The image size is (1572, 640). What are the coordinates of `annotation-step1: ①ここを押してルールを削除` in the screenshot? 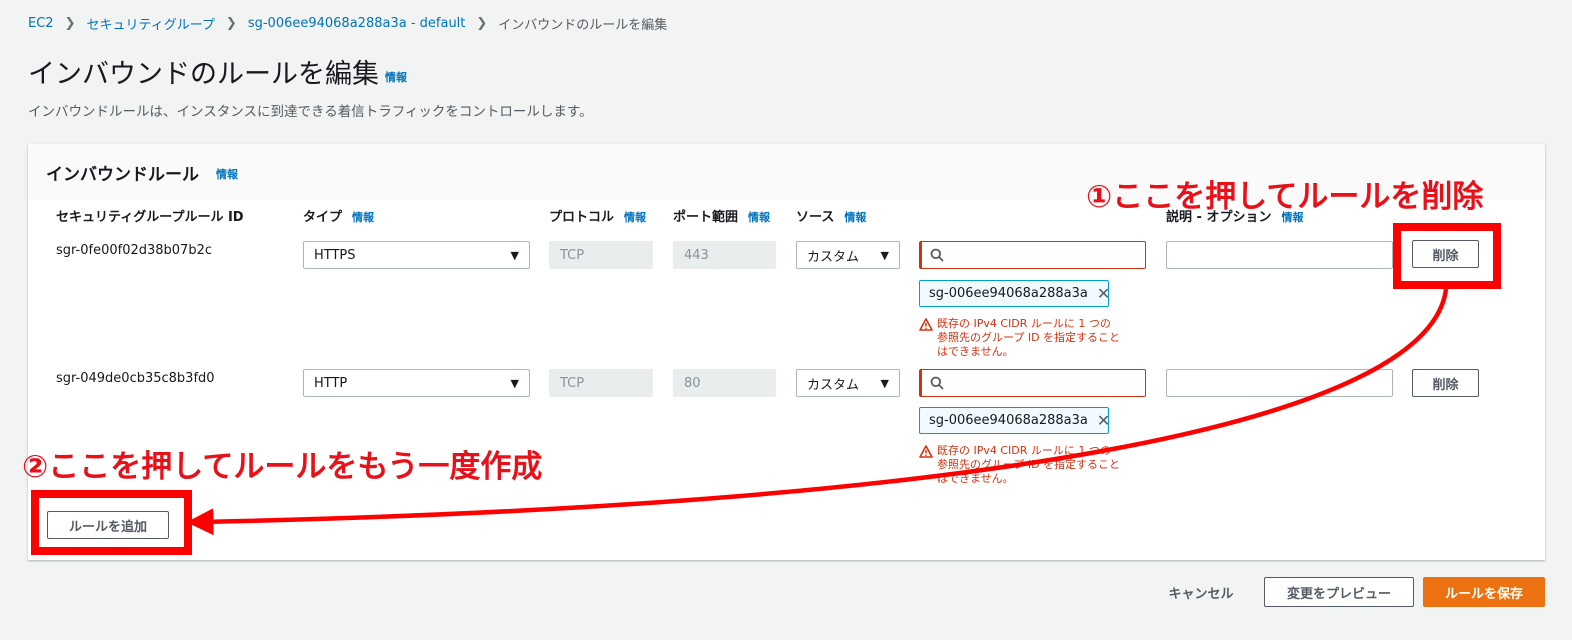 It's located at (1285, 197).